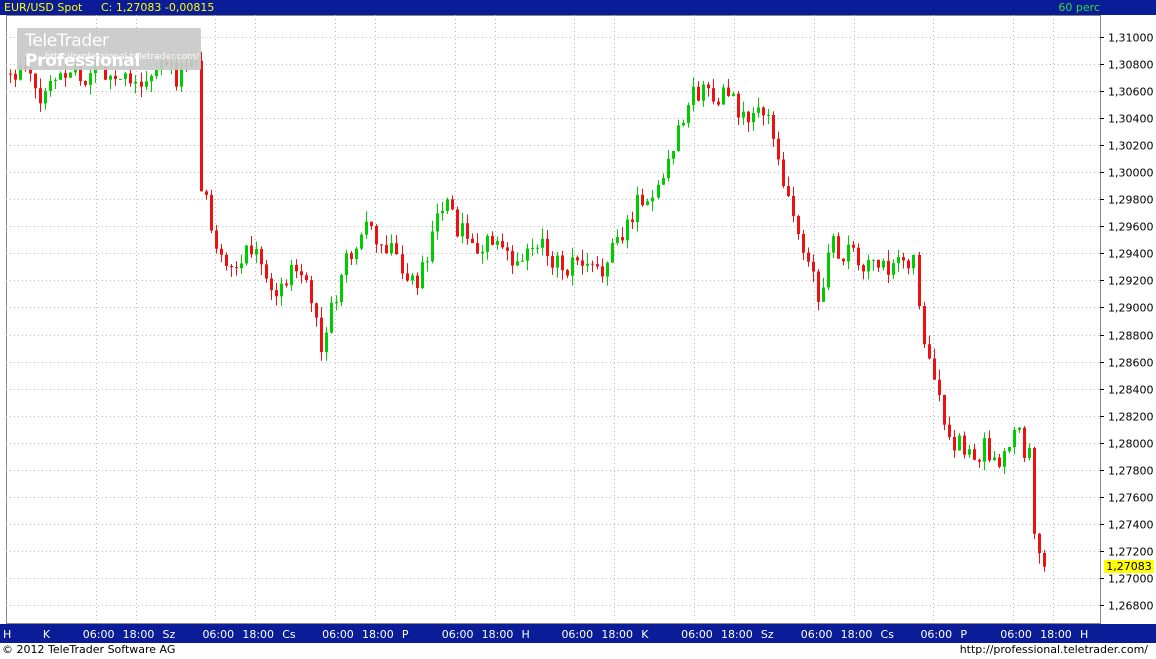  Describe the element at coordinates (1131, 227) in the screenshot. I see `y-tick-label: 1,29600` at that location.